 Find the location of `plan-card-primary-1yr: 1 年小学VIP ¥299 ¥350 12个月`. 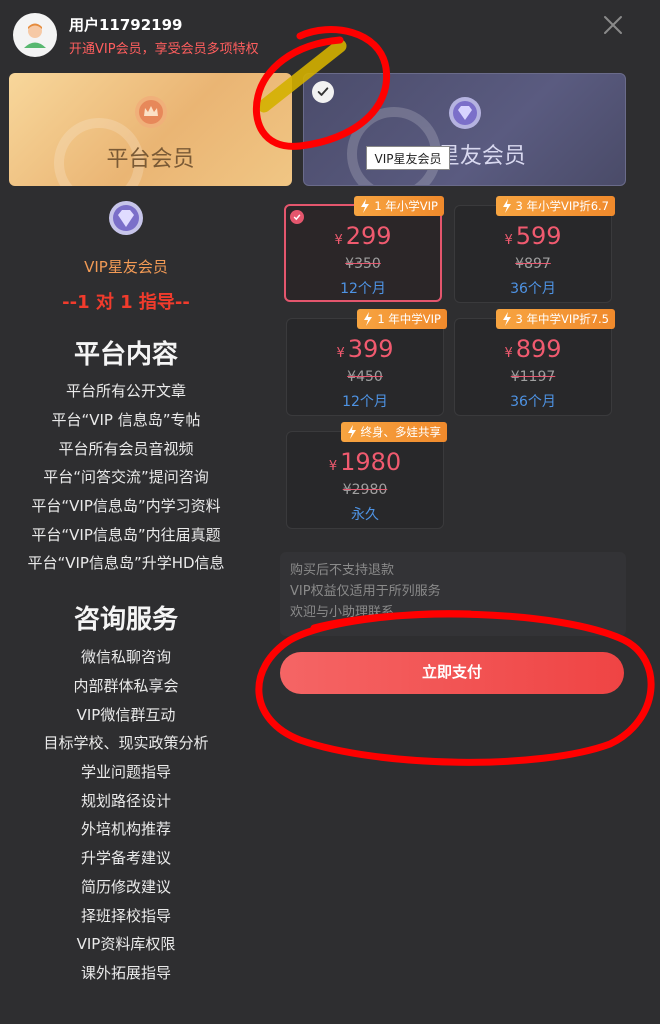

plan-card-primary-1yr: 1 年小学VIP ¥299 ¥350 12个月 is located at coordinates (364, 249).